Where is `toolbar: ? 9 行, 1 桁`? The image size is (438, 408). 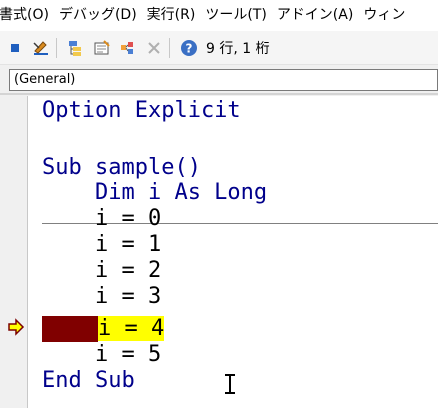
toolbar: ? 9 行, 1 桁 is located at coordinates (219, 48).